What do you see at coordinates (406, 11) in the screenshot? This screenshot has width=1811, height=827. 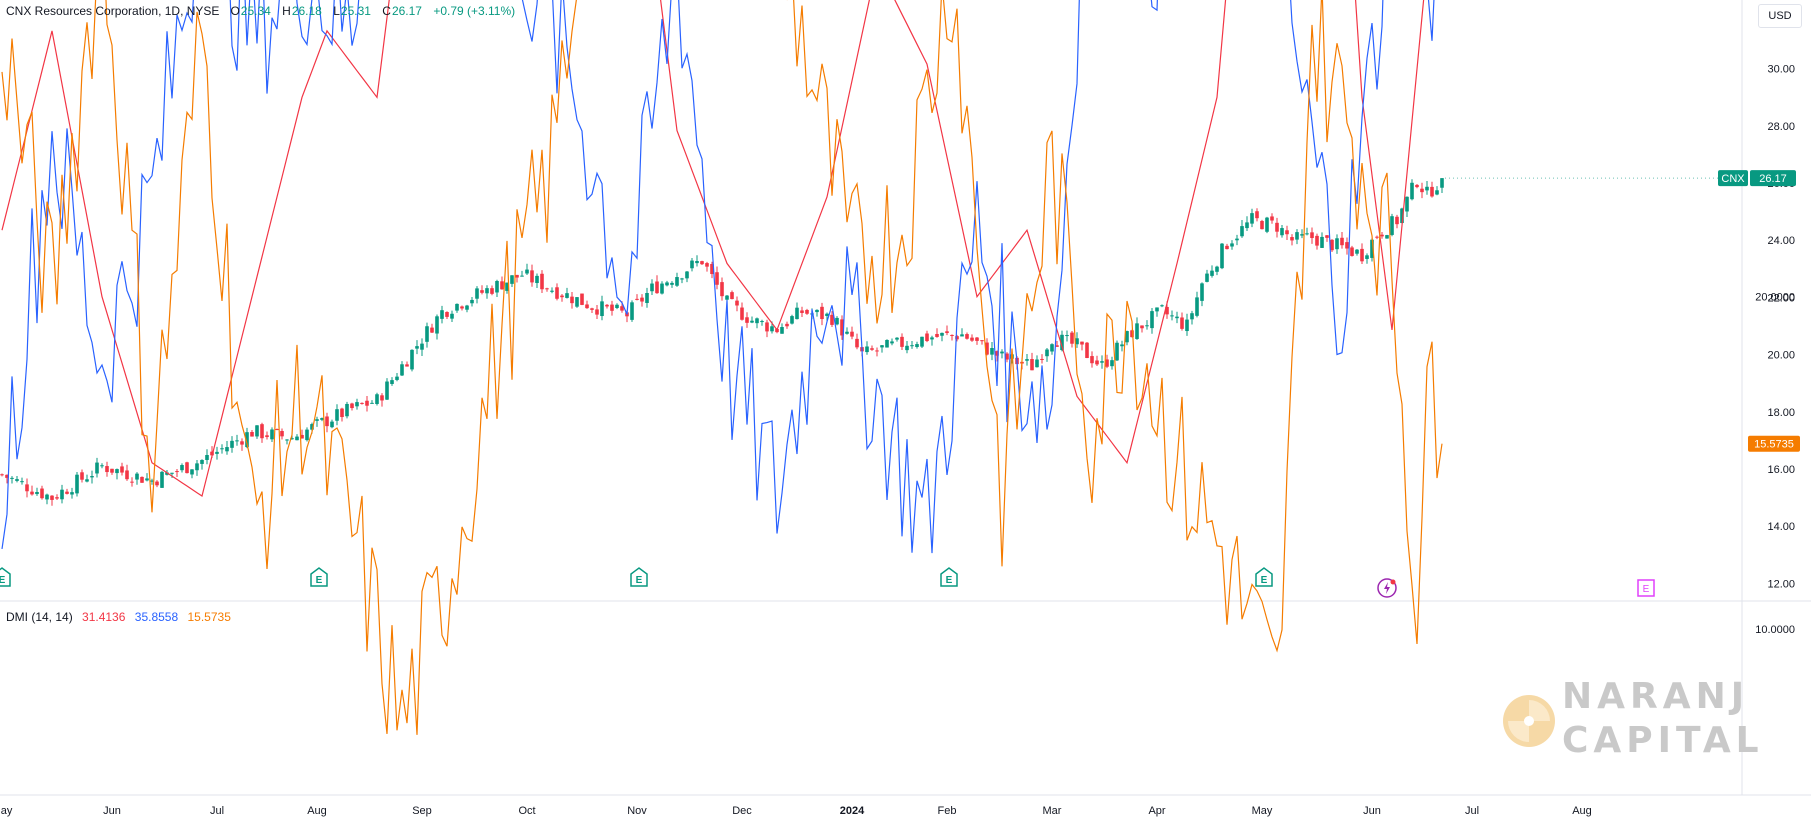 I see `close-value: 26.17` at bounding box center [406, 11].